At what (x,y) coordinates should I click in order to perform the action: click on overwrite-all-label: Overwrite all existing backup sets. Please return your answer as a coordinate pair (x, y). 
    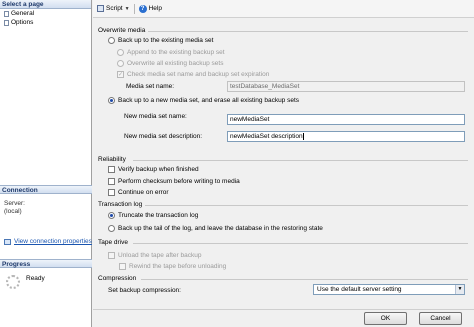
    Looking at the image, I should click on (175, 63).